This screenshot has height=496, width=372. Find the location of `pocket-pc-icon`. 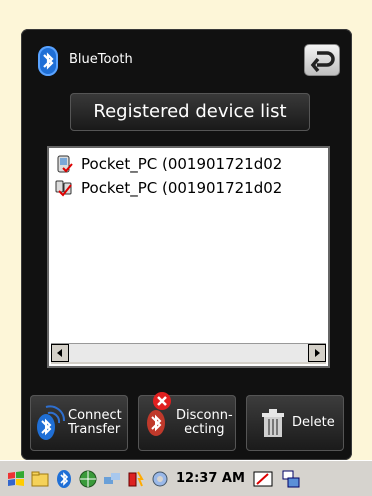

pocket-pc-icon is located at coordinates (65, 164).